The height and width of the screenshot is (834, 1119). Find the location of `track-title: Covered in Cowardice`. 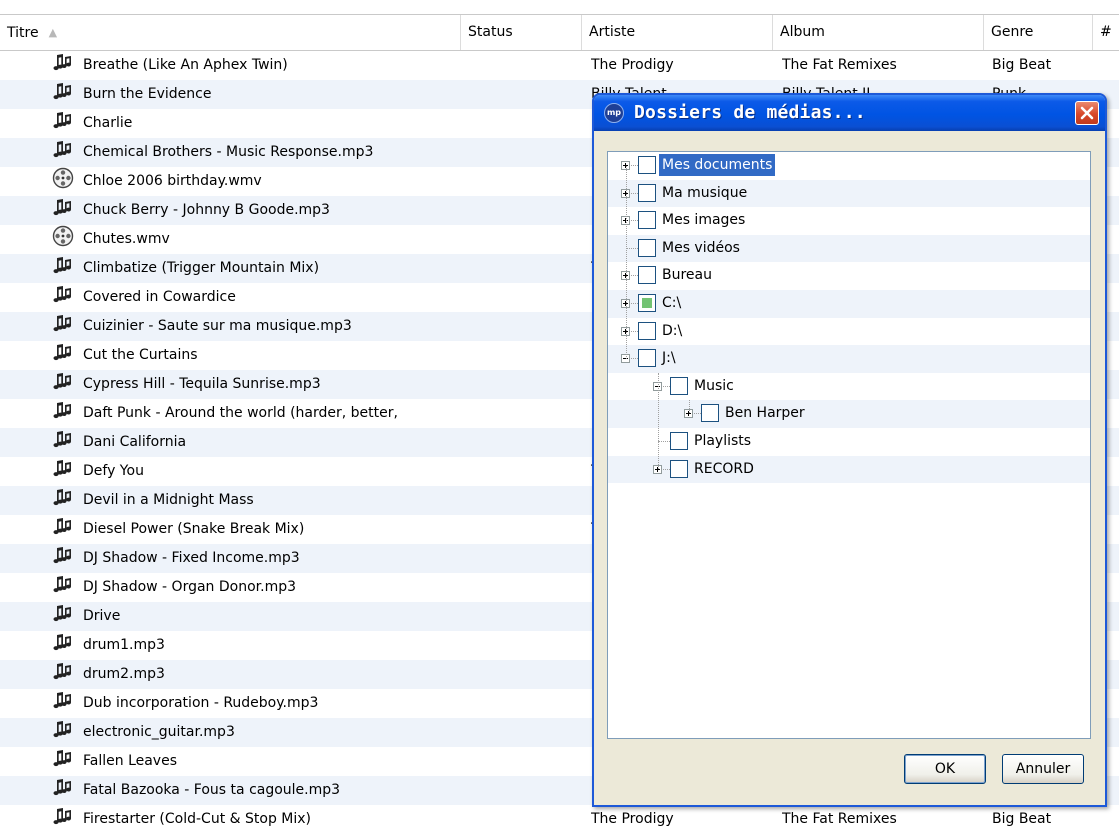

track-title: Covered in Cowardice is located at coordinates (159, 297).